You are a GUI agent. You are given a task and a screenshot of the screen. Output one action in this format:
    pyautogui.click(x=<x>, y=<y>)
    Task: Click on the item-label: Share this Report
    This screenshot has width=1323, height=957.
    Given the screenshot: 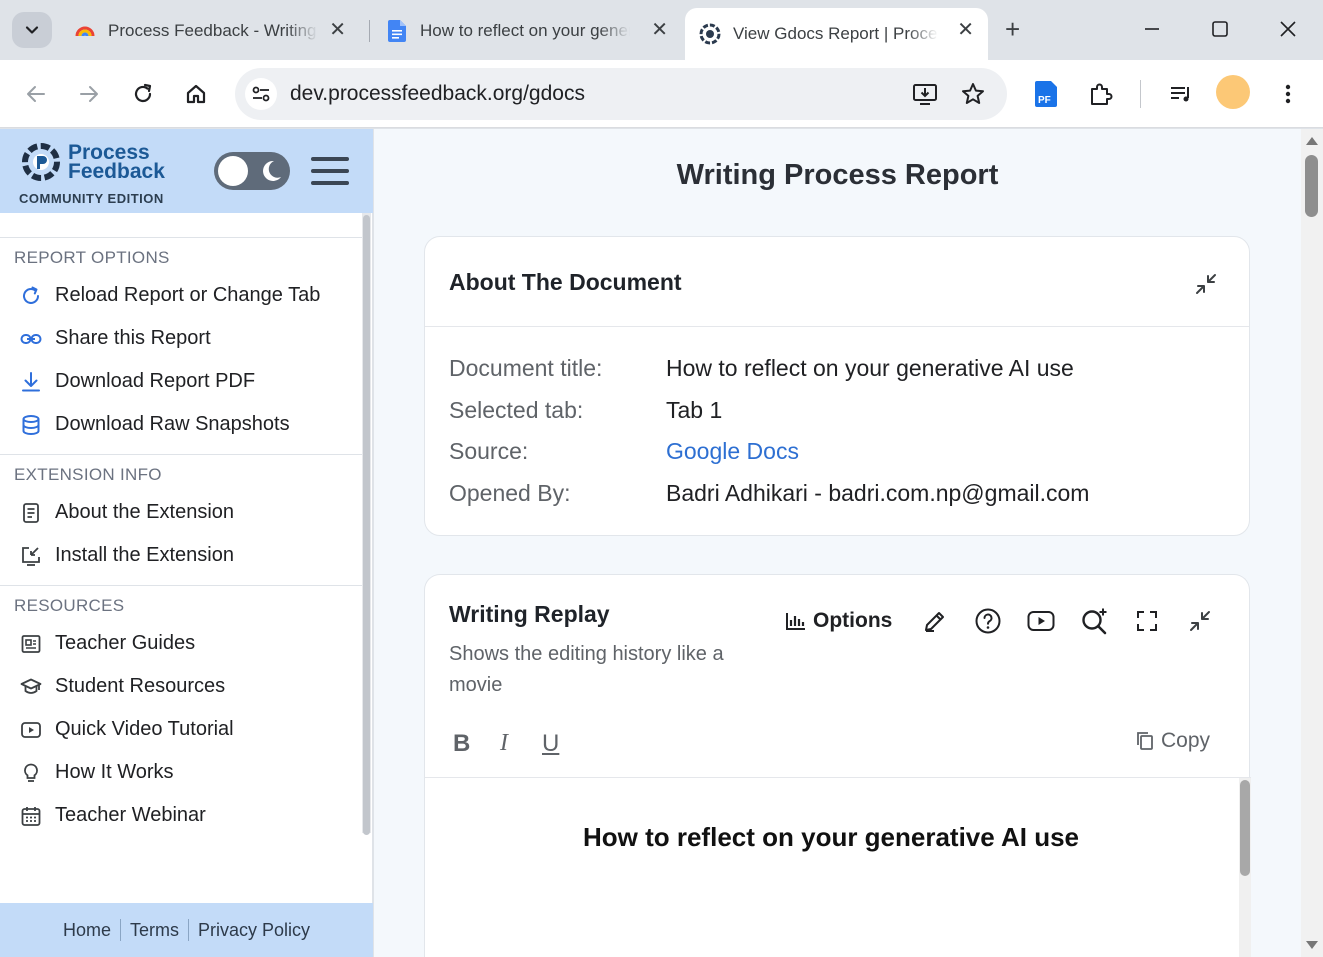 What is the action you would take?
    pyautogui.click(x=133, y=338)
    